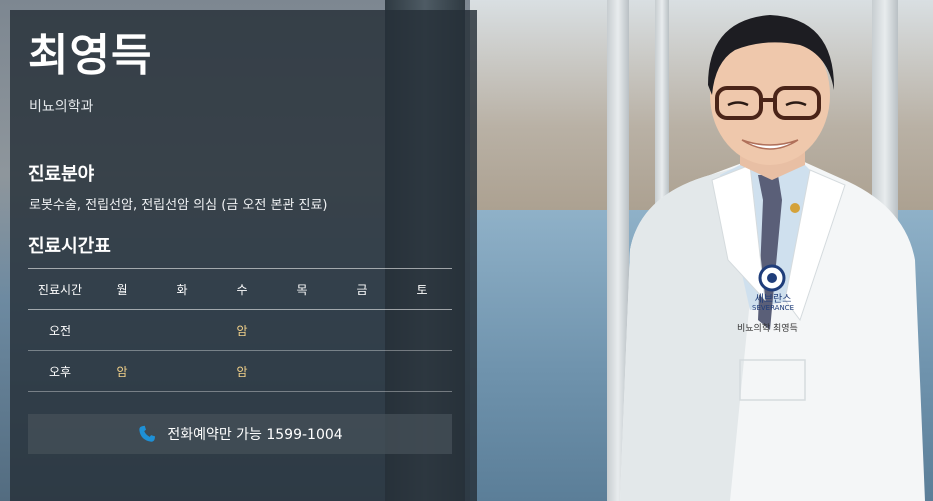 Image resolution: width=933 pixels, height=501 pixels. I want to click on schedule-header-wed: 수, so click(242, 289).